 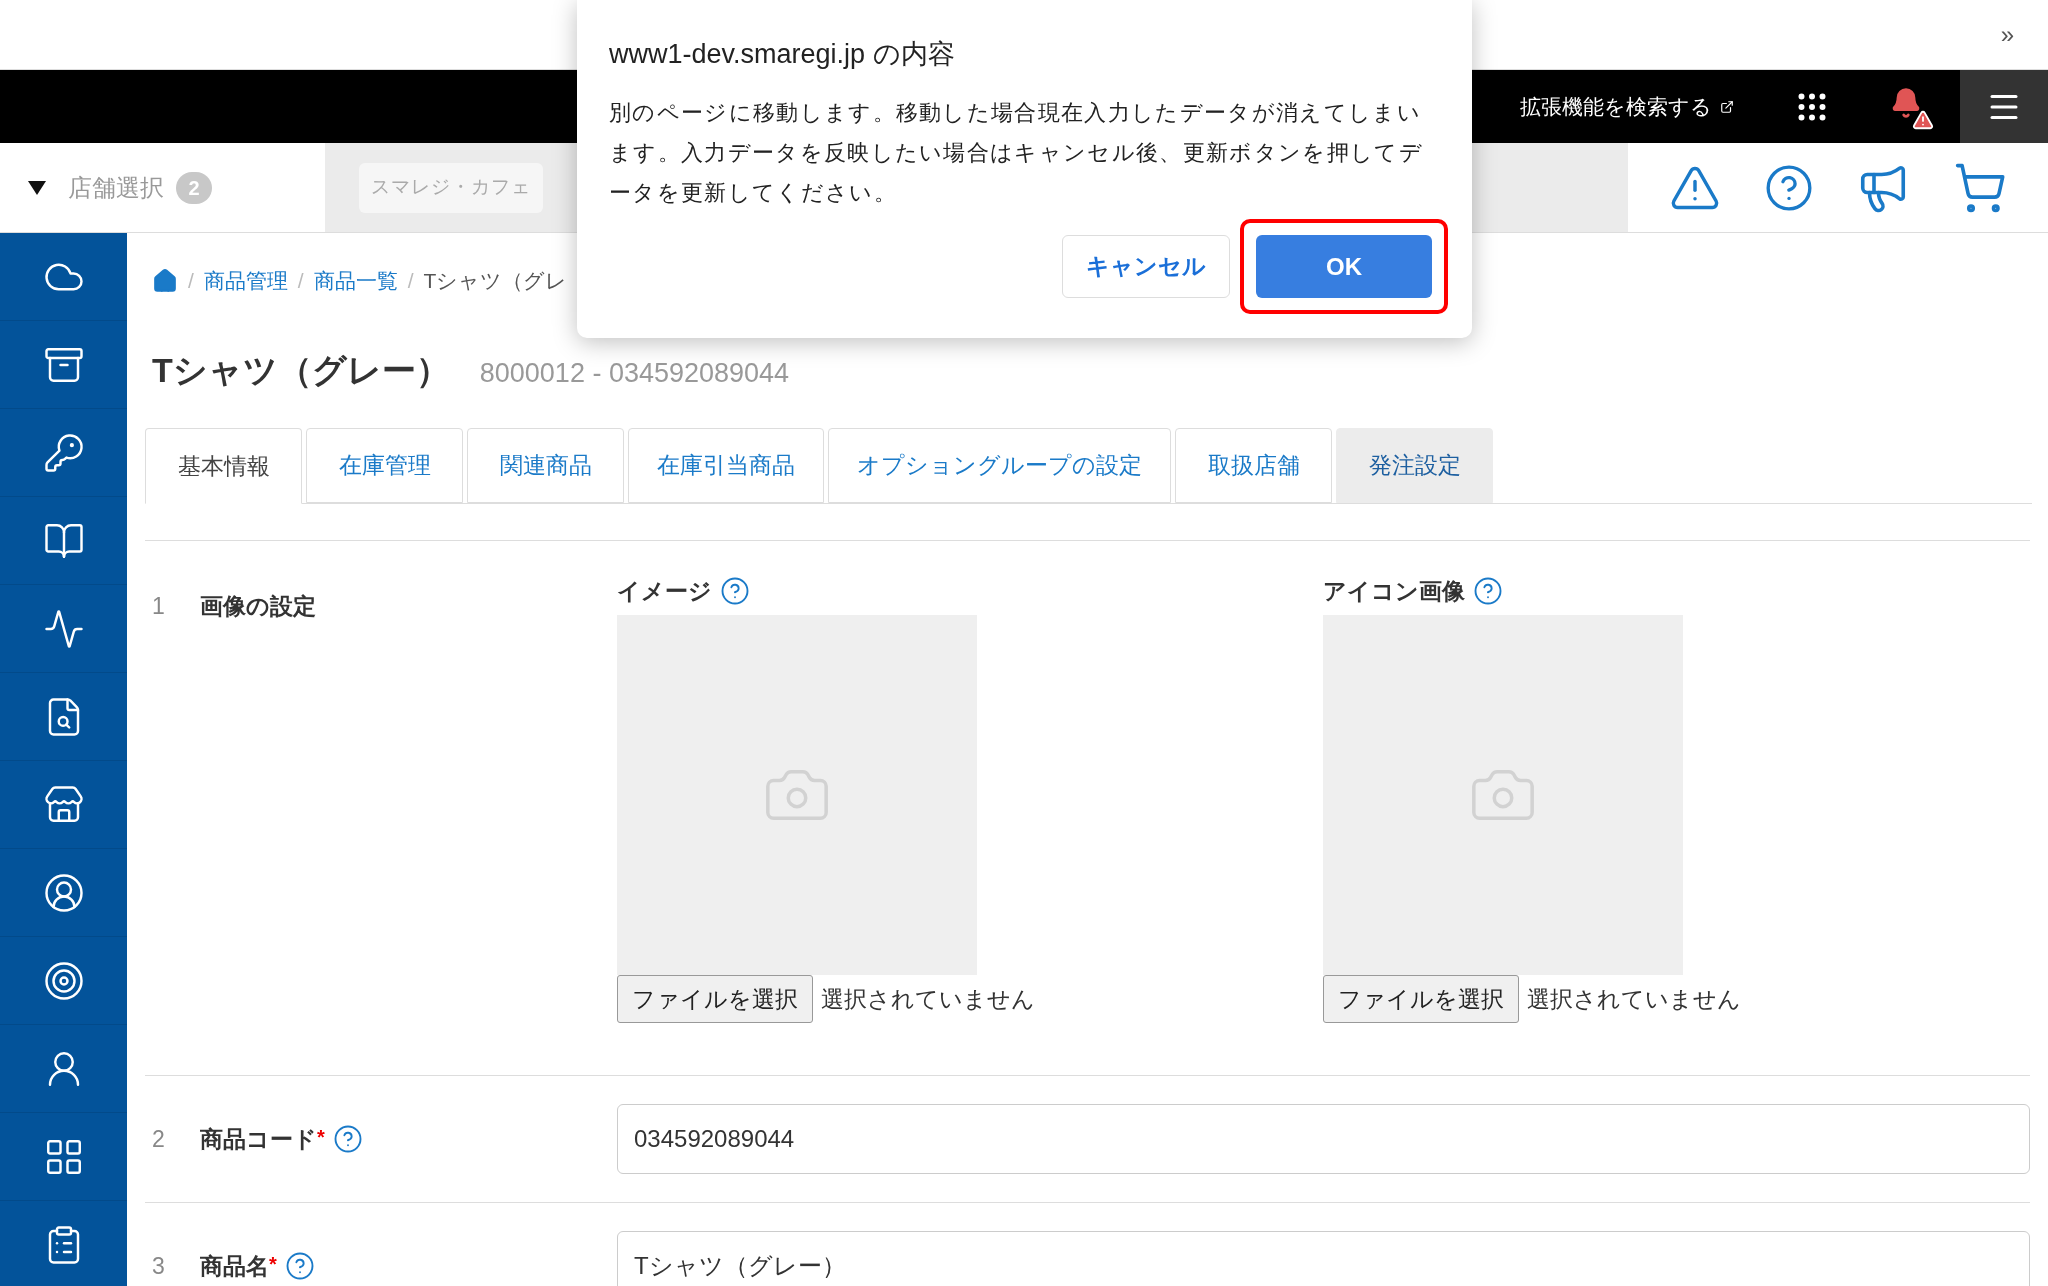 What do you see at coordinates (116, 187) in the screenshot?
I see `store-select-label: 店舗選択` at bounding box center [116, 187].